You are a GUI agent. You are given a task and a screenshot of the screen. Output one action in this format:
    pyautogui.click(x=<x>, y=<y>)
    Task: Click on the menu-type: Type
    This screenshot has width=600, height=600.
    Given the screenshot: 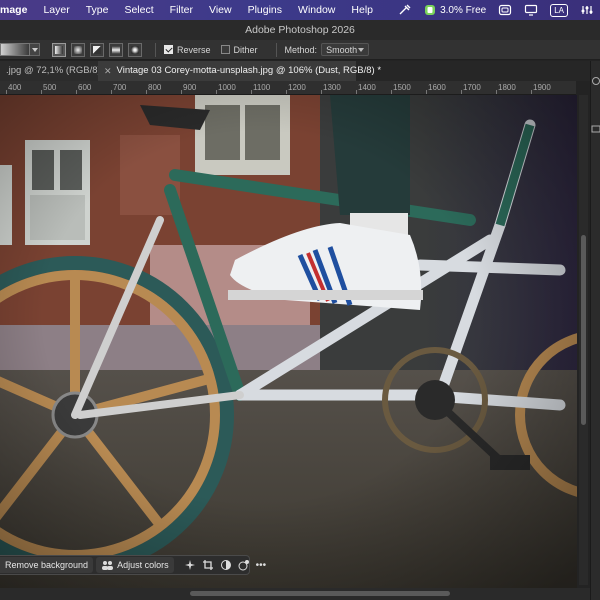 What is the action you would take?
    pyautogui.click(x=97, y=10)
    